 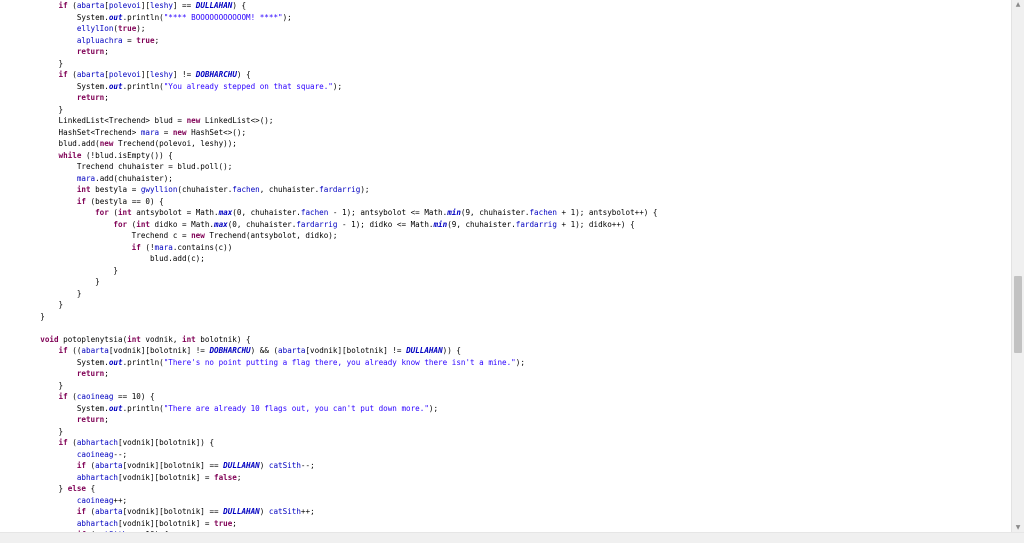 What do you see at coordinates (90, 465) in the screenshot?
I see `code-token: (` at bounding box center [90, 465].